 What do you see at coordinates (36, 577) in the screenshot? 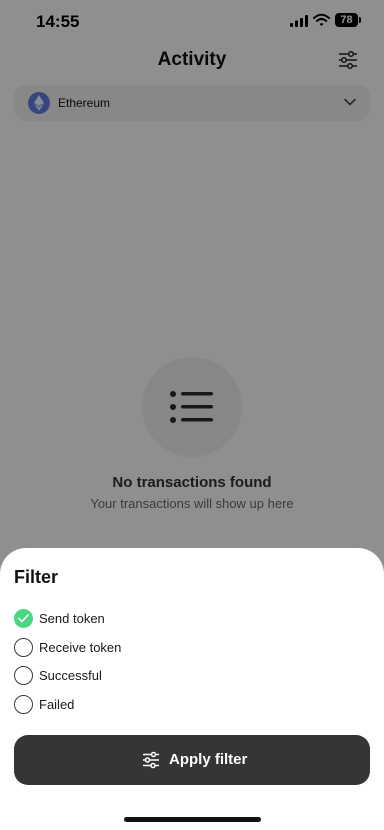
I see `sheet-title: Filter` at bounding box center [36, 577].